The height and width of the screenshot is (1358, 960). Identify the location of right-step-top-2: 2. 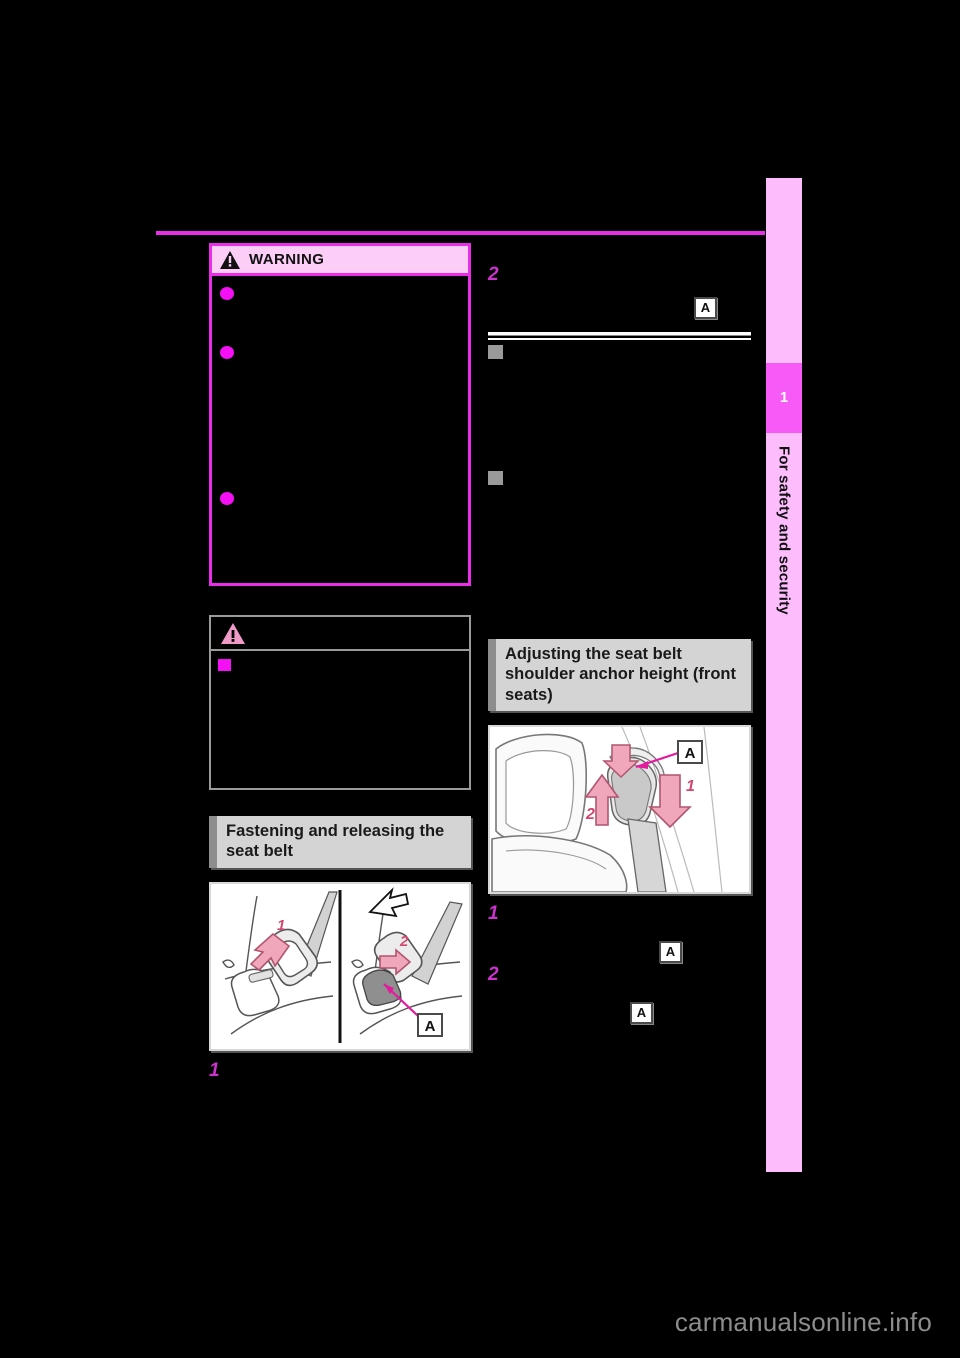
(619, 274).